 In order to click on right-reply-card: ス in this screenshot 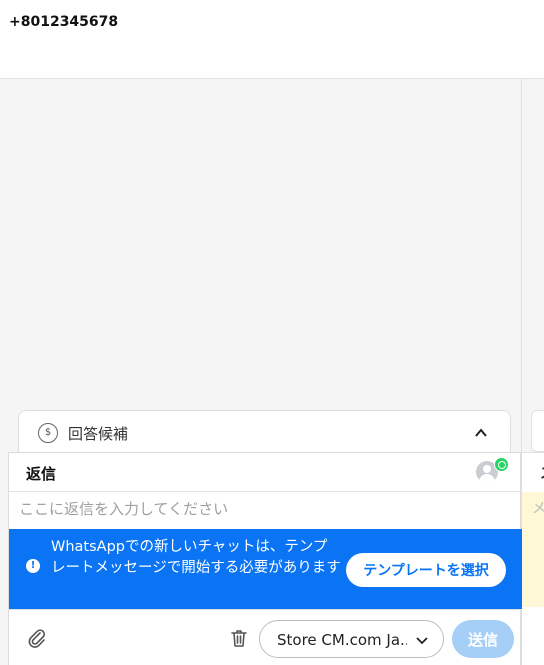, I will do `click(533, 472)`.